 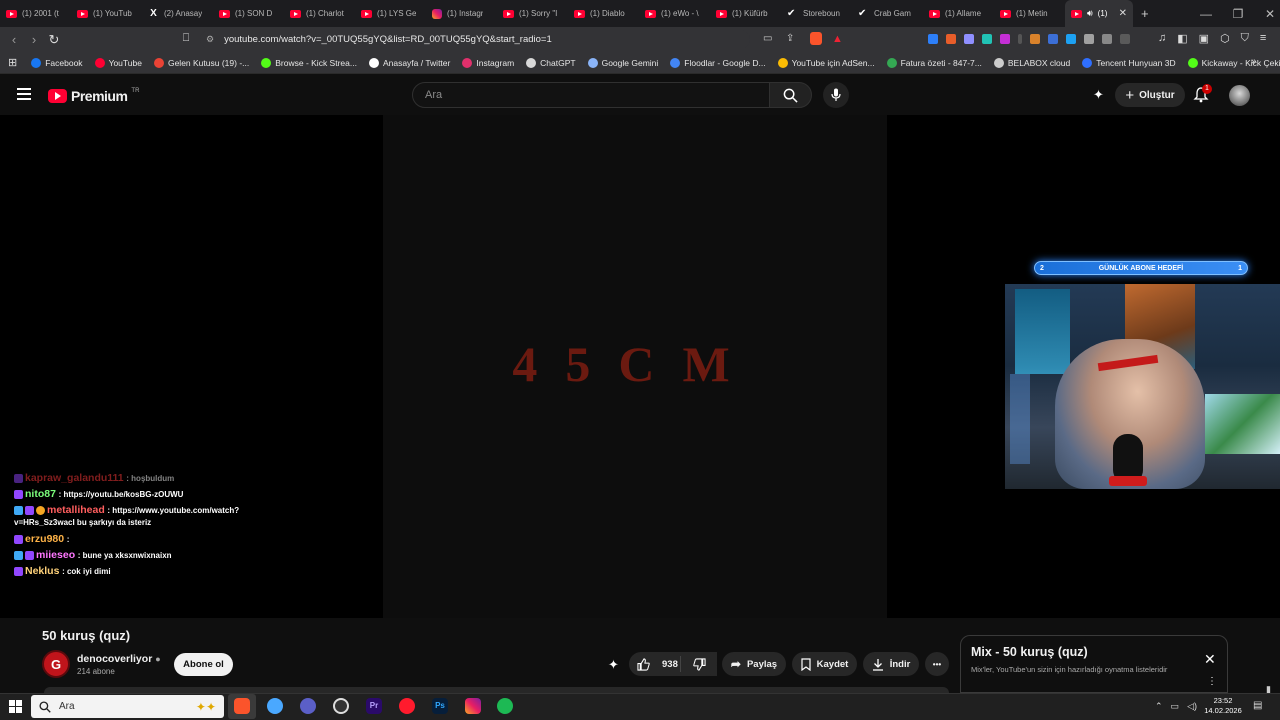 What do you see at coordinates (1206, 14) in the screenshot?
I see `minimize-icon: —` at bounding box center [1206, 14].